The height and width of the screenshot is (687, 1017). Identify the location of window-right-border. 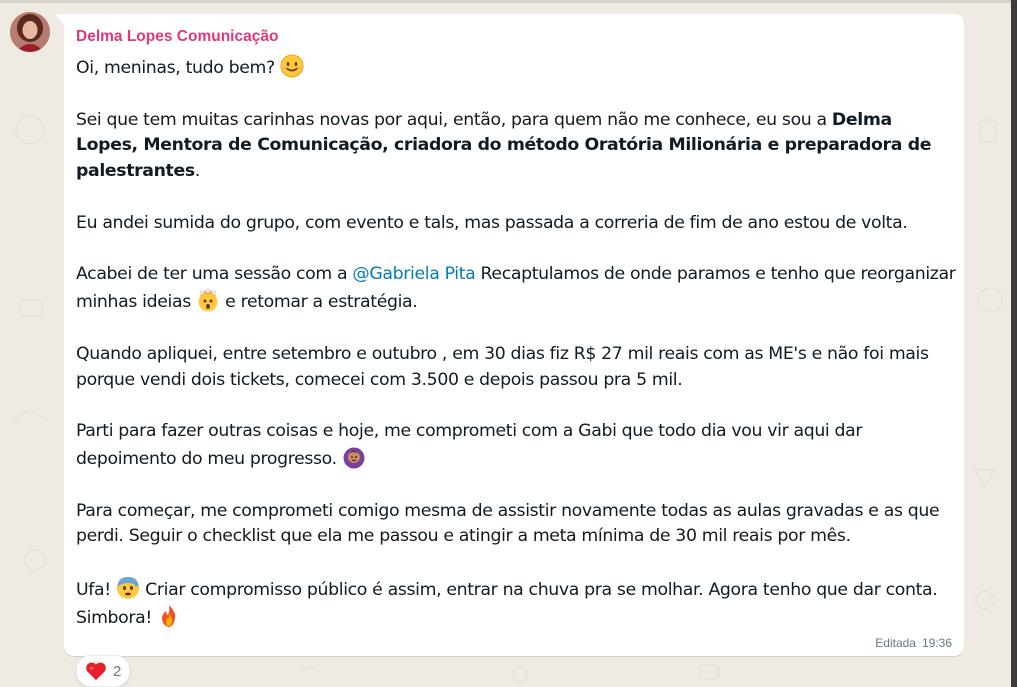
(1014, 343).